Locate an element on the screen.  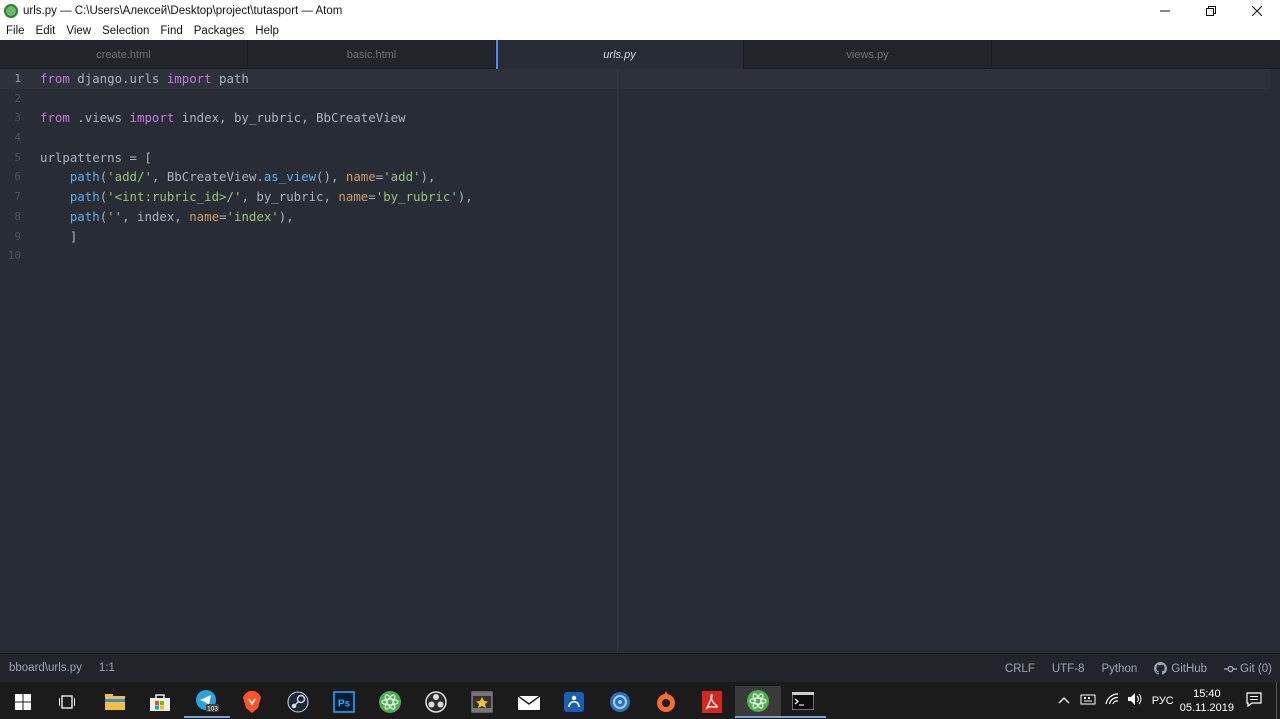
input-language: РУС is located at coordinates (1163, 701).